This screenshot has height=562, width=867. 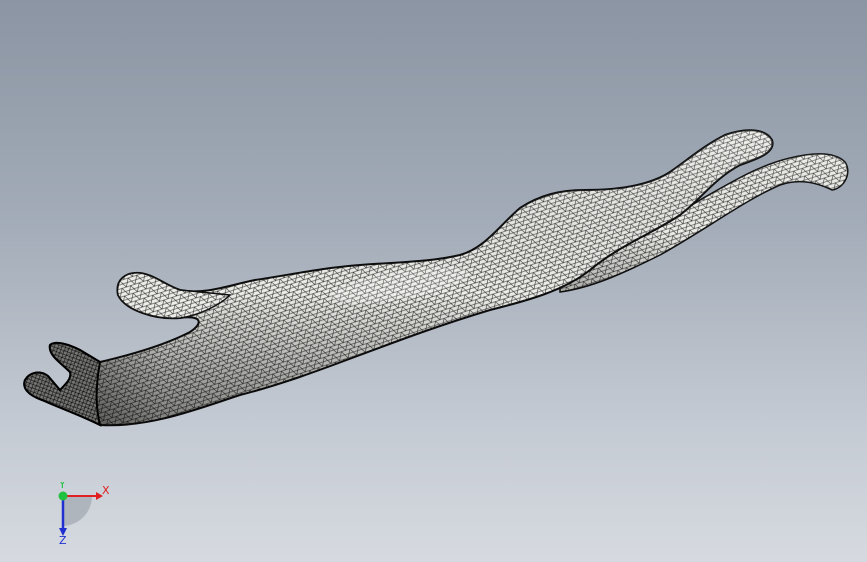 What do you see at coordinates (84, 514) in the screenshot?
I see `coordinate-triad: X Z Y` at bounding box center [84, 514].